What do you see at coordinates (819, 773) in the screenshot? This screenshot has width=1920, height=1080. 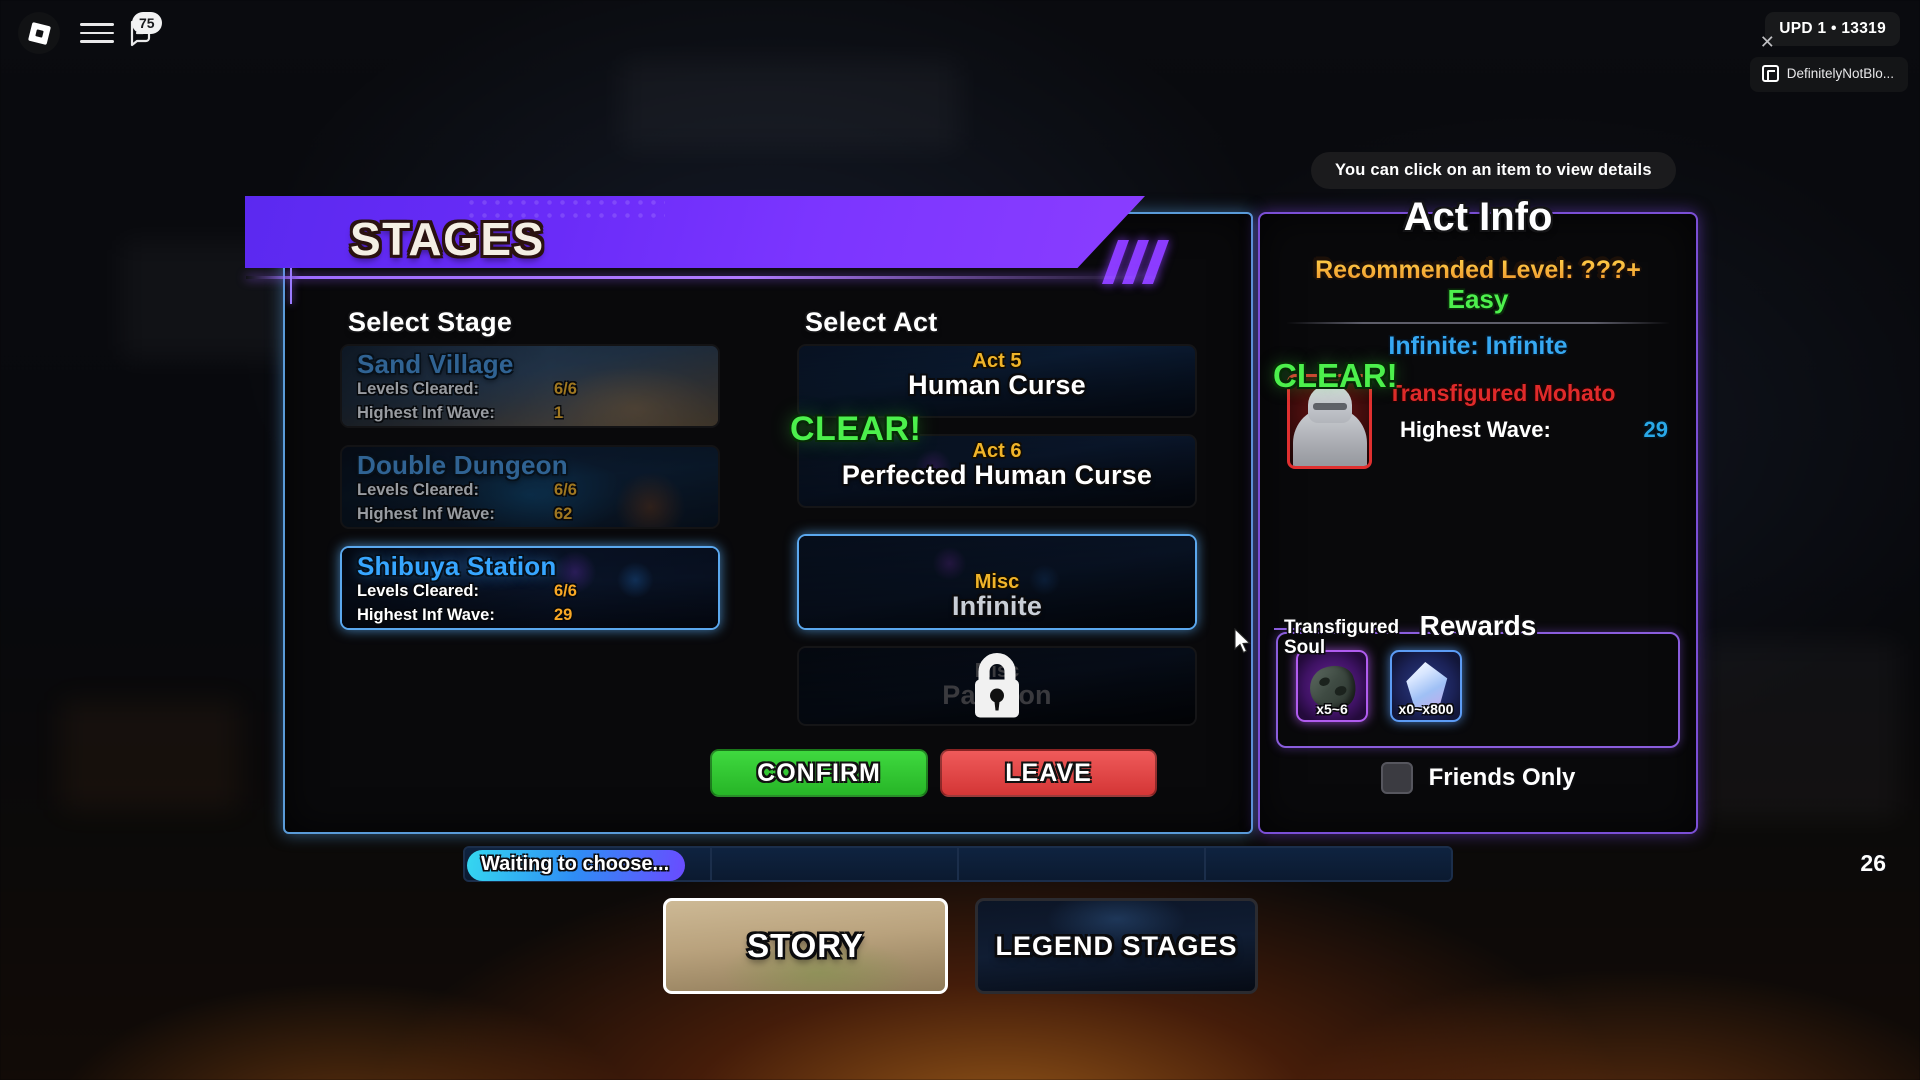 I see `confirm-button: CONFIRM` at bounding box center [819, 773].